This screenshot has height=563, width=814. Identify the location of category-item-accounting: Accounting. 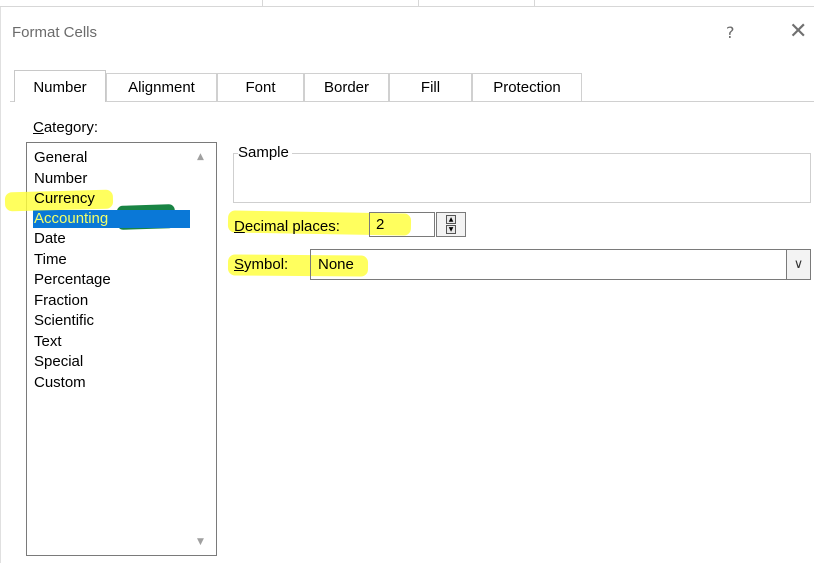
(111, 218).